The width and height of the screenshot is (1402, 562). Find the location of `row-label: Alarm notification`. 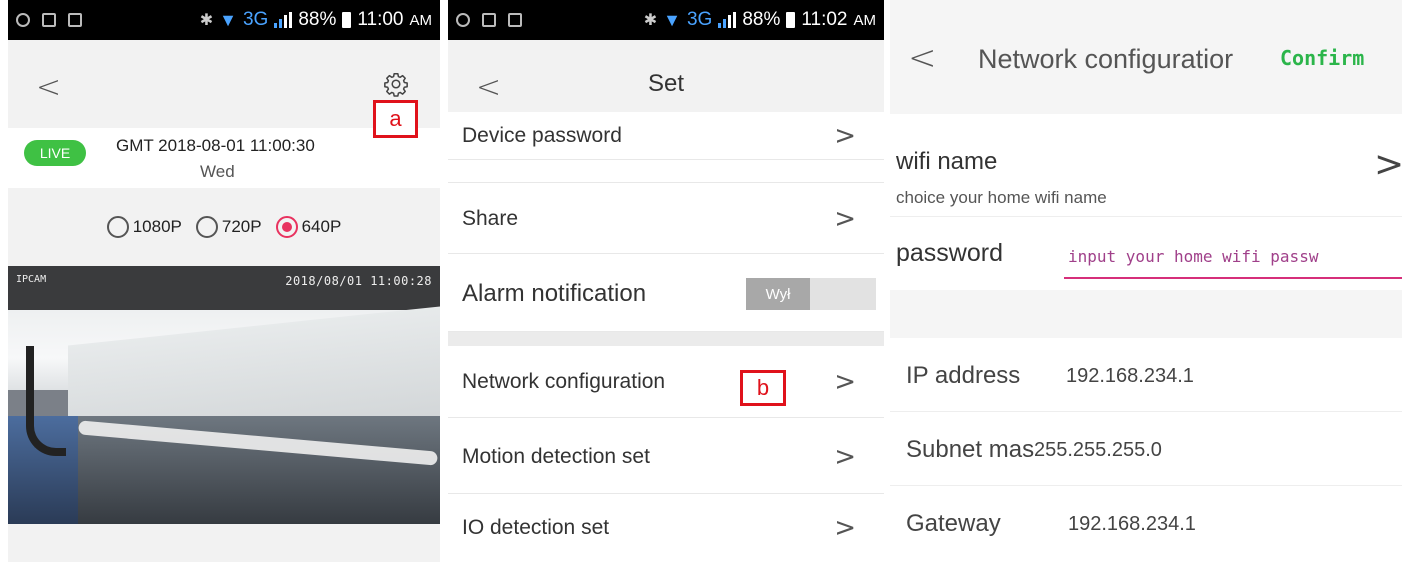

row-label: Alarm notification is located at coordinates (554, 293).